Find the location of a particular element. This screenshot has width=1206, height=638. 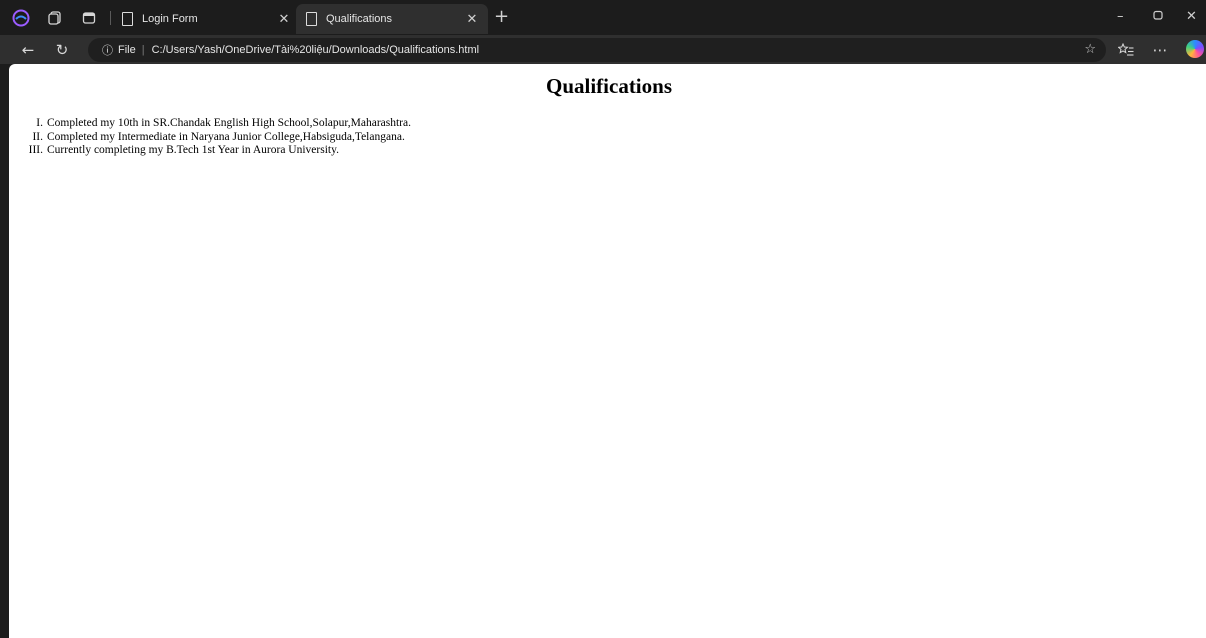

window-close-icon: ✕ is located at coordinates (1191, 16).